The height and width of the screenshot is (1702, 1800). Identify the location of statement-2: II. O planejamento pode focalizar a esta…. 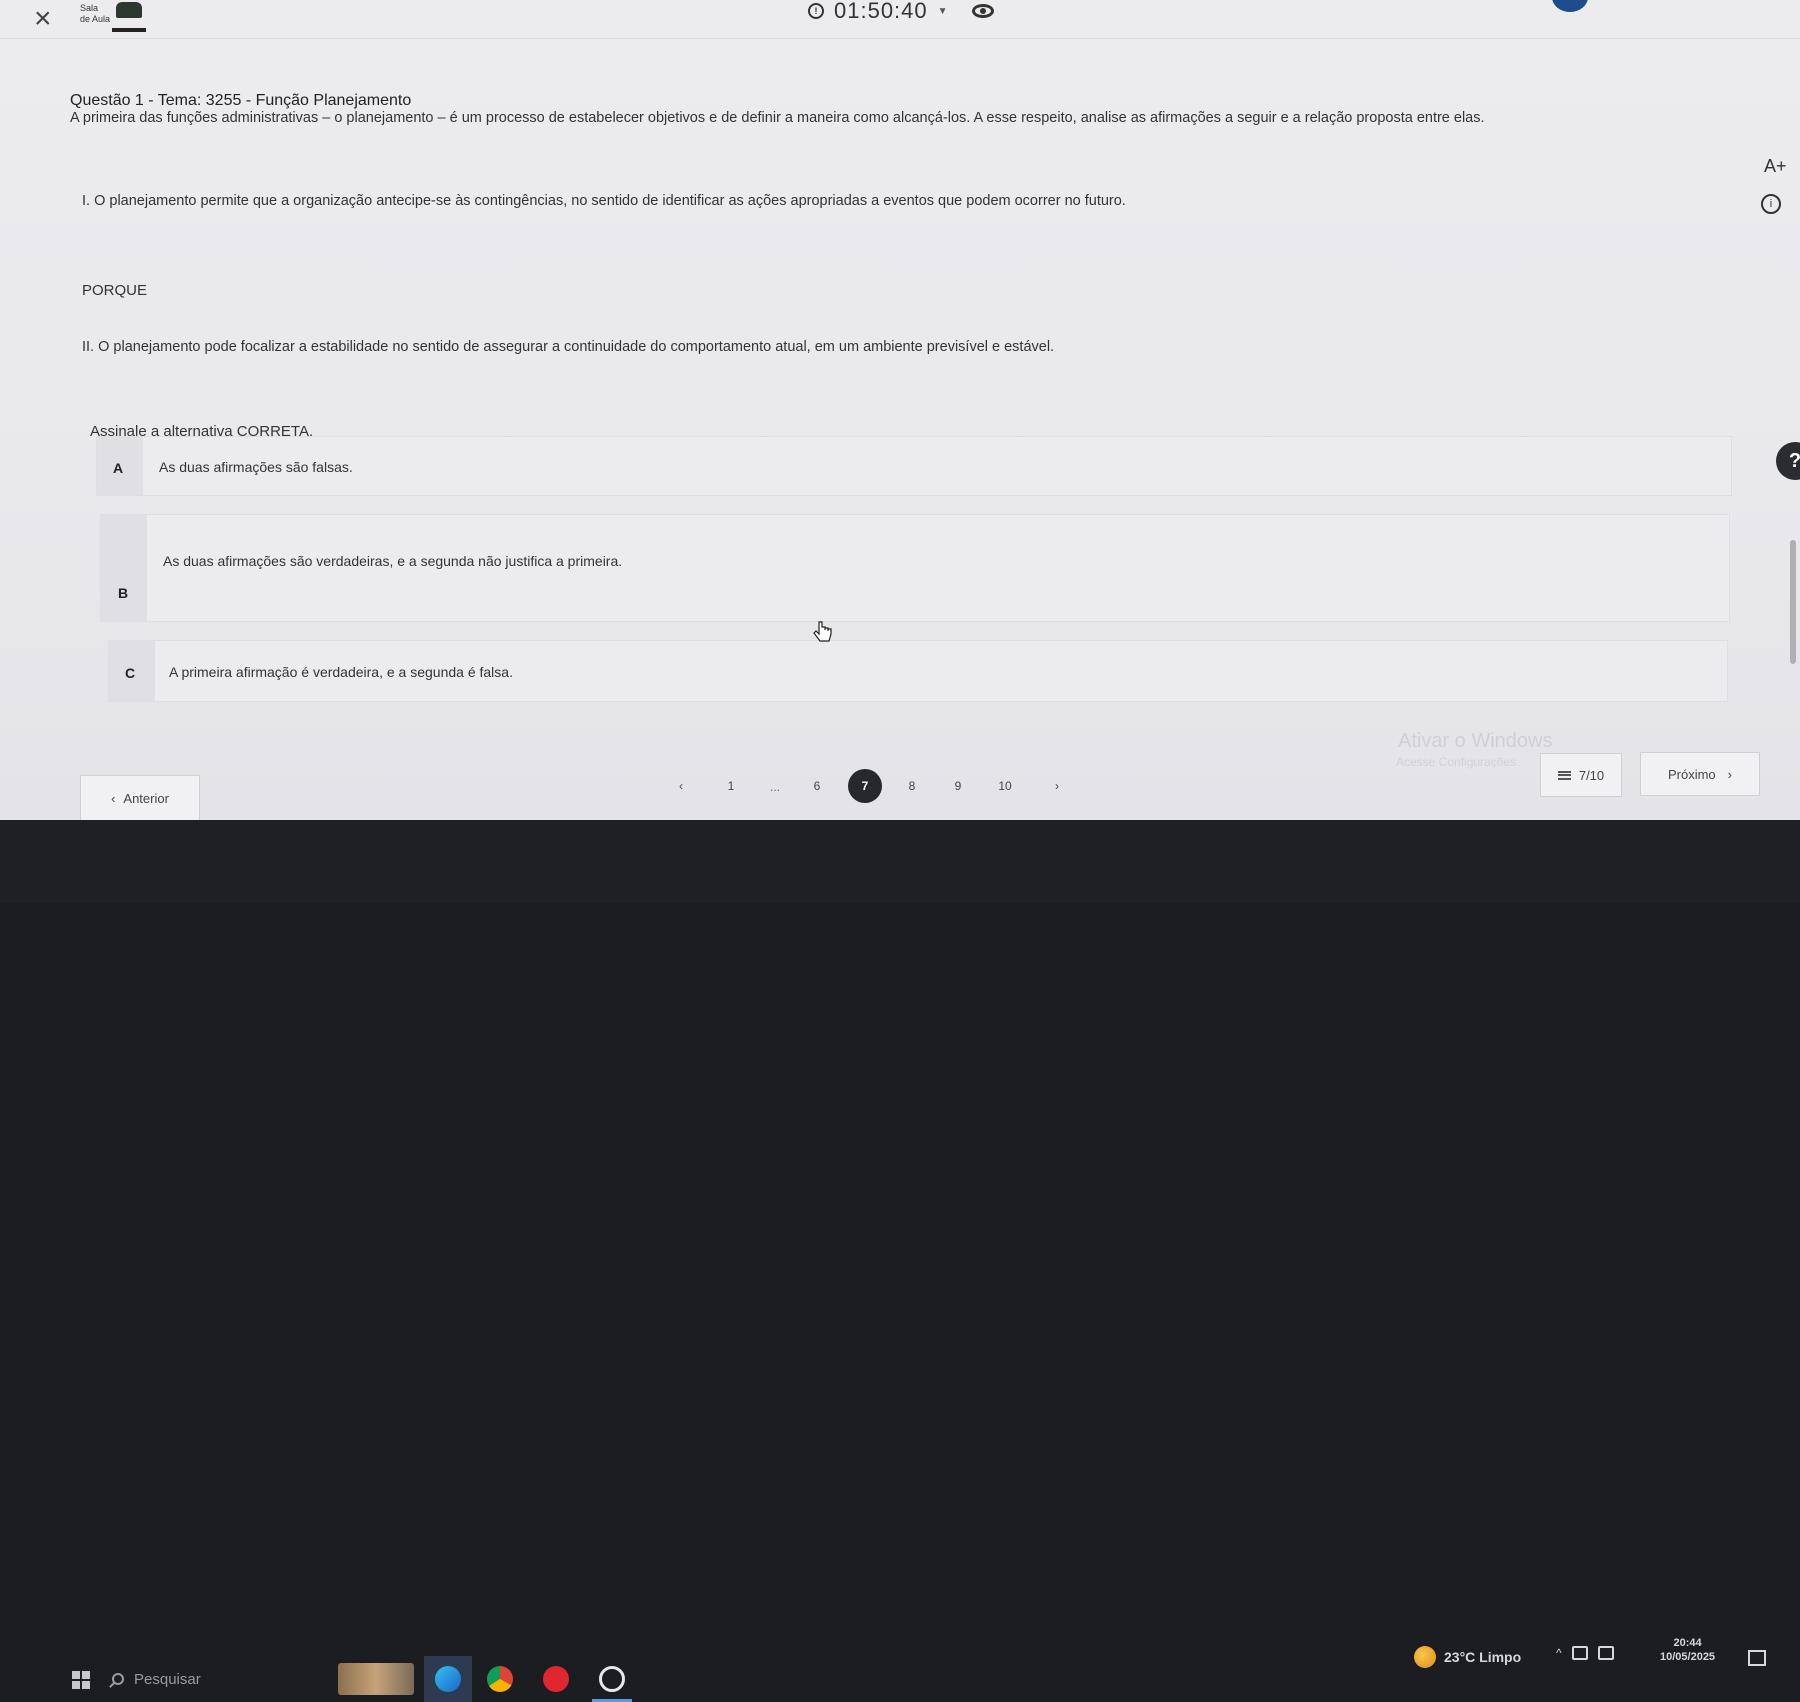
(568, 347).